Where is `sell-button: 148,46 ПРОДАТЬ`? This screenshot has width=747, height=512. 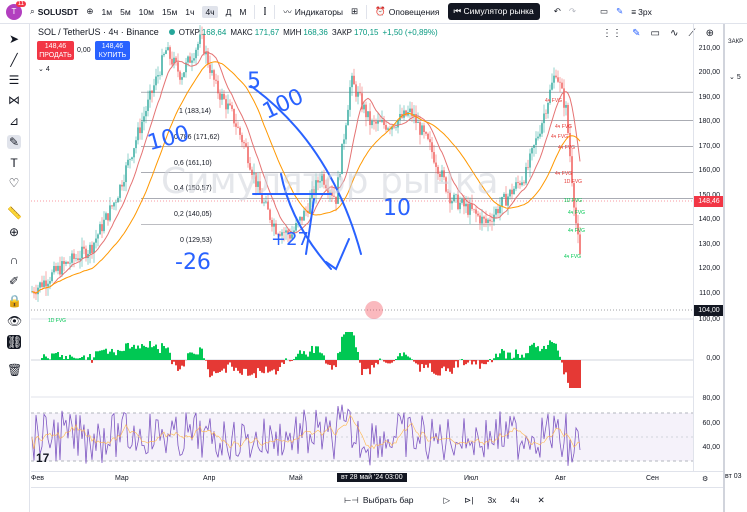 sell-button: 148,46 ПРОДАТЬ is located at coordinates (55, 50).